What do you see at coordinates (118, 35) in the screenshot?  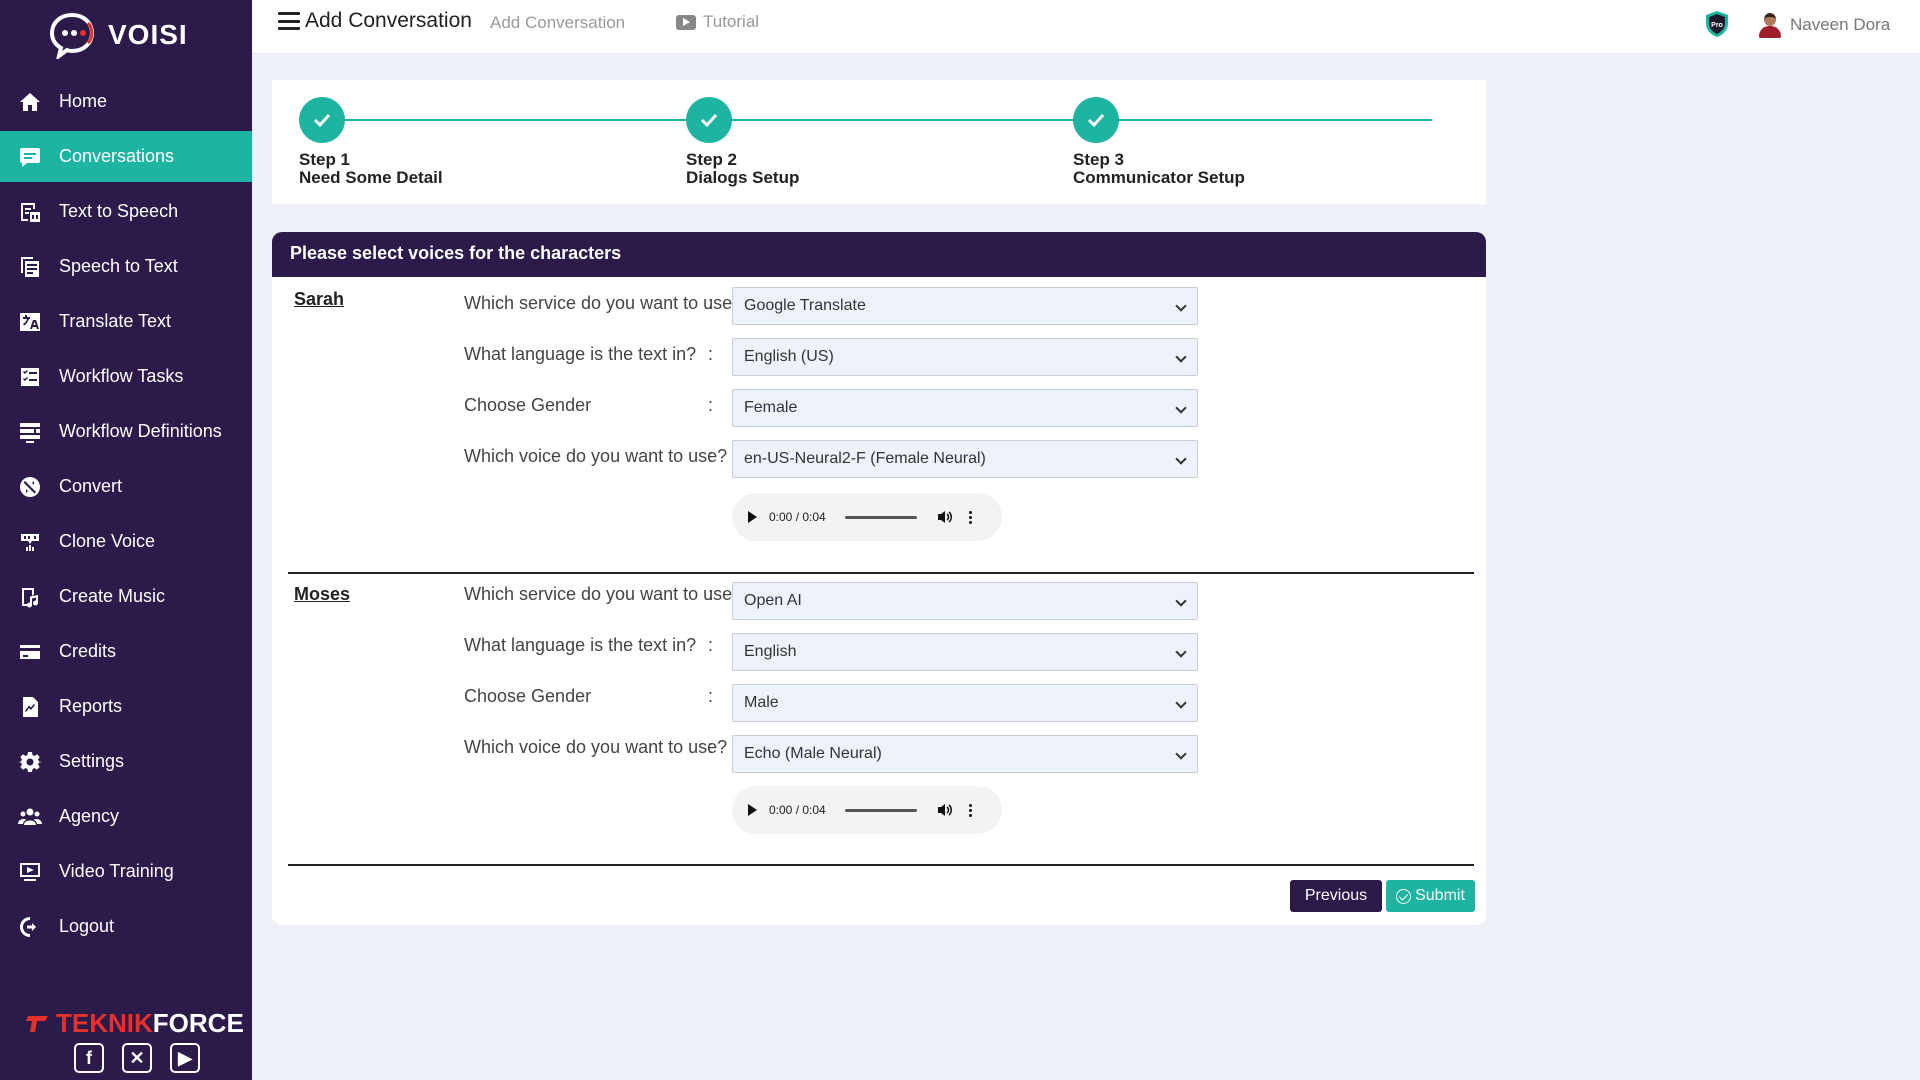 I see `app-logo: voisi` at bounding box center [118, 35].